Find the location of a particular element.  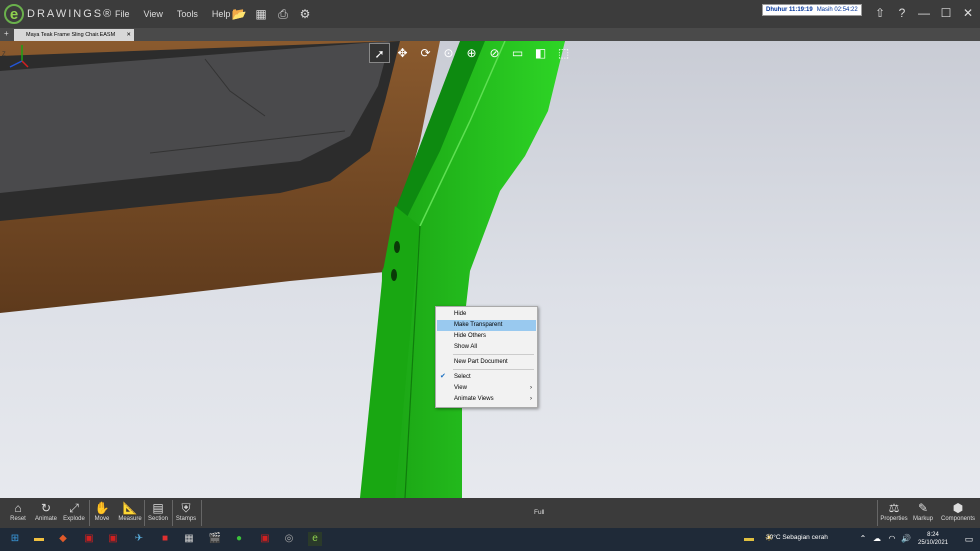

home-icon: ⌂ is located at coordinates (18, 508).